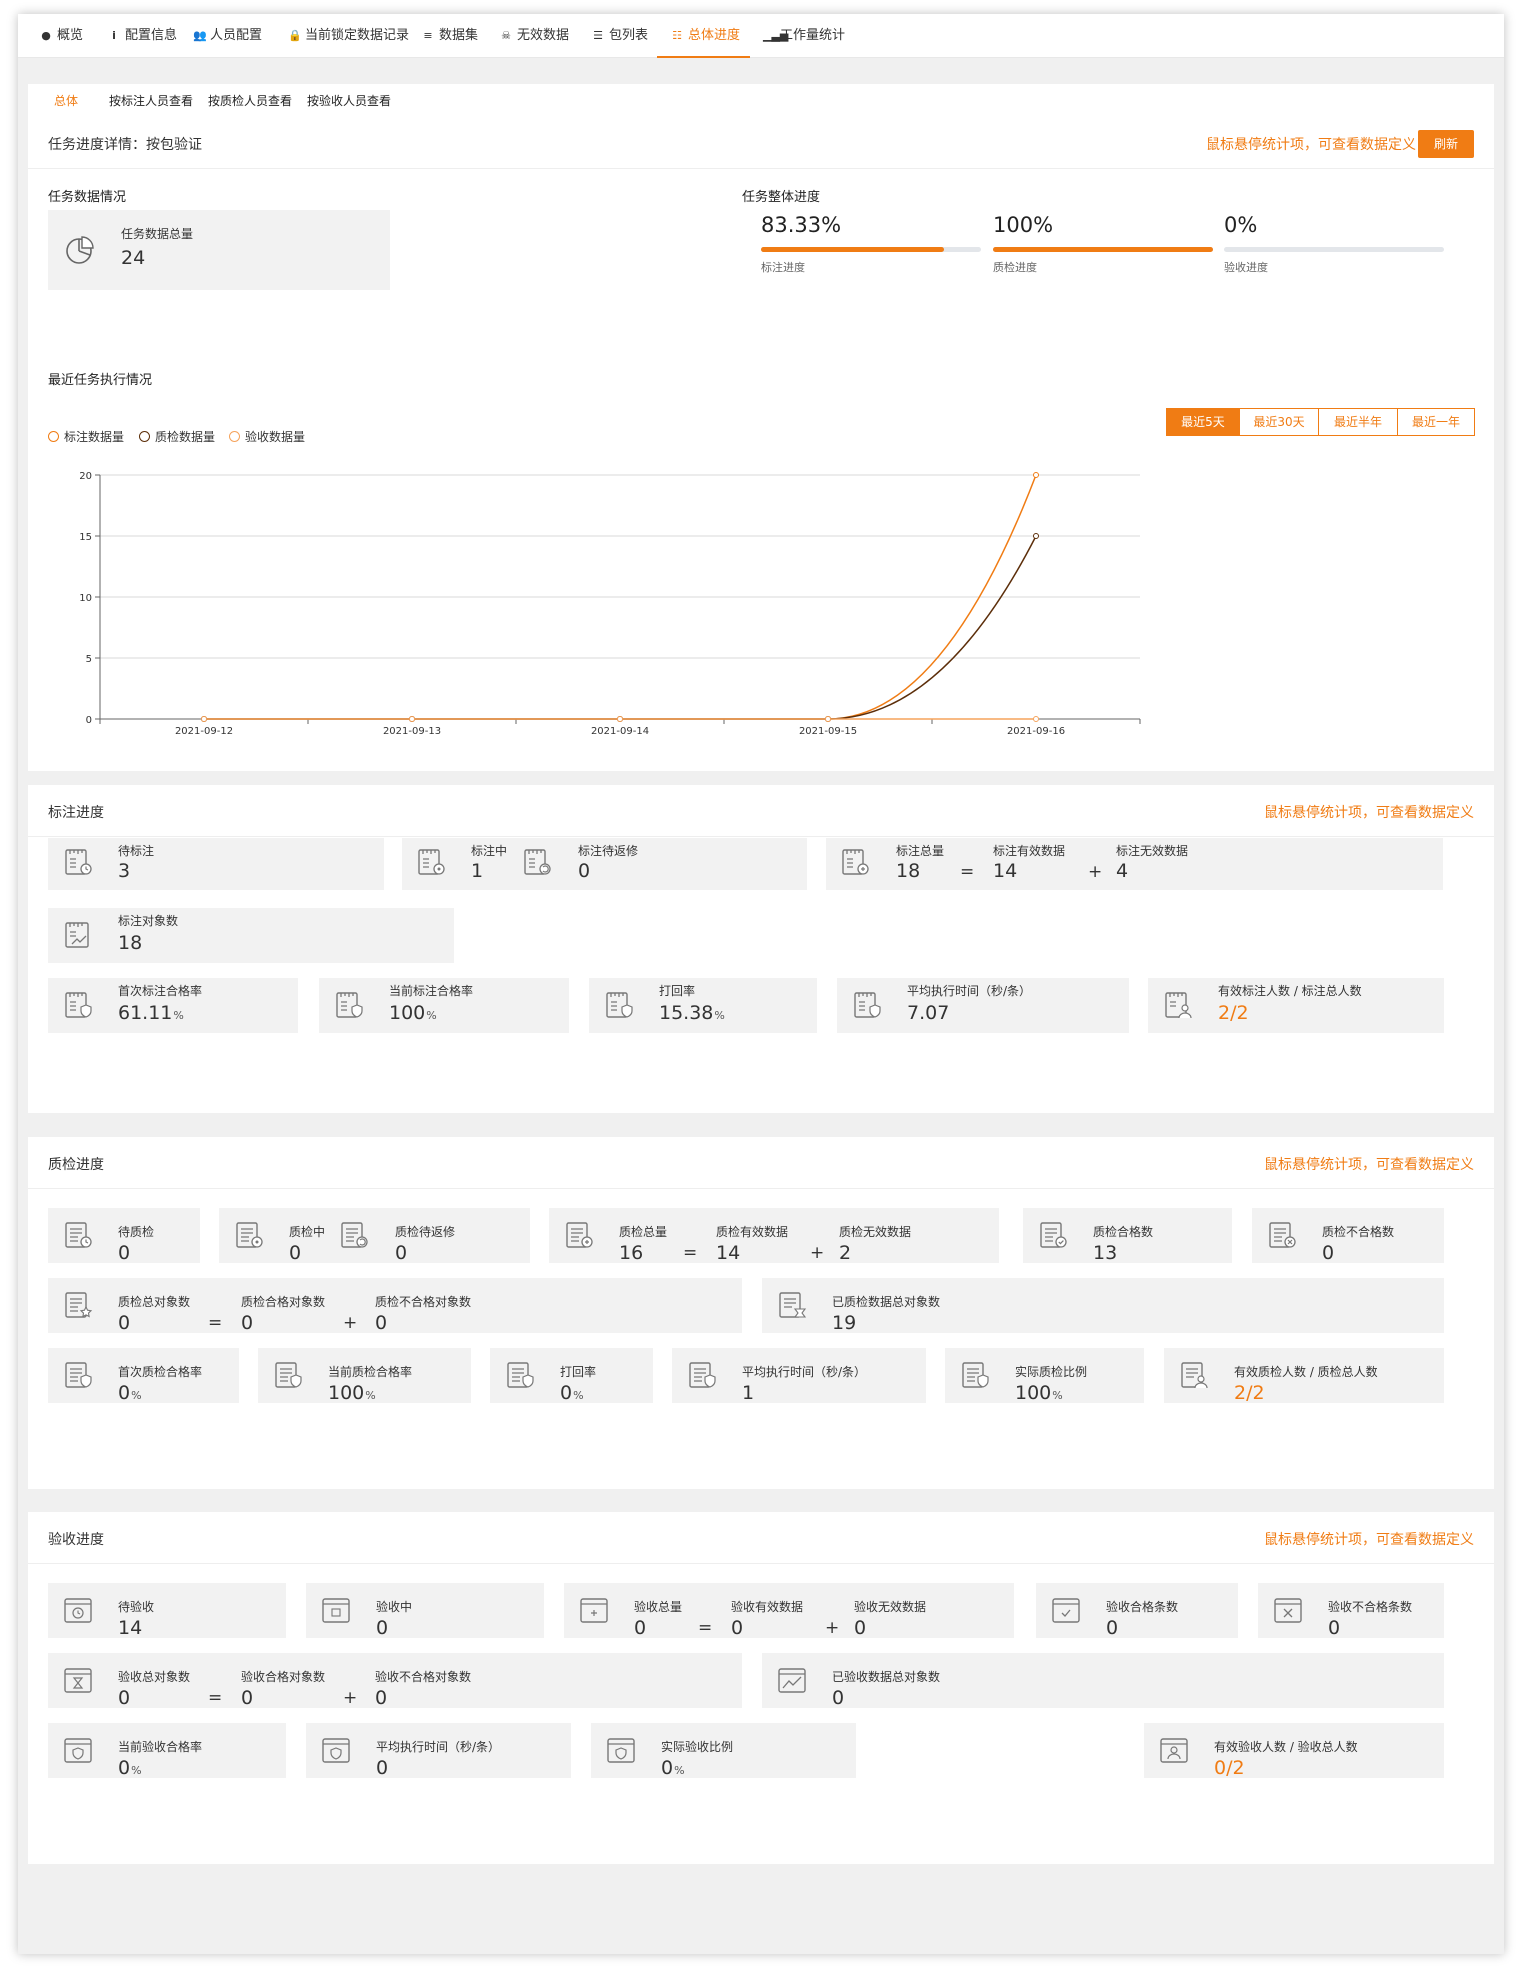 This screenshot has height=1973, width=1521. I want to click on y-tick-label: 10, so click(85, 598).